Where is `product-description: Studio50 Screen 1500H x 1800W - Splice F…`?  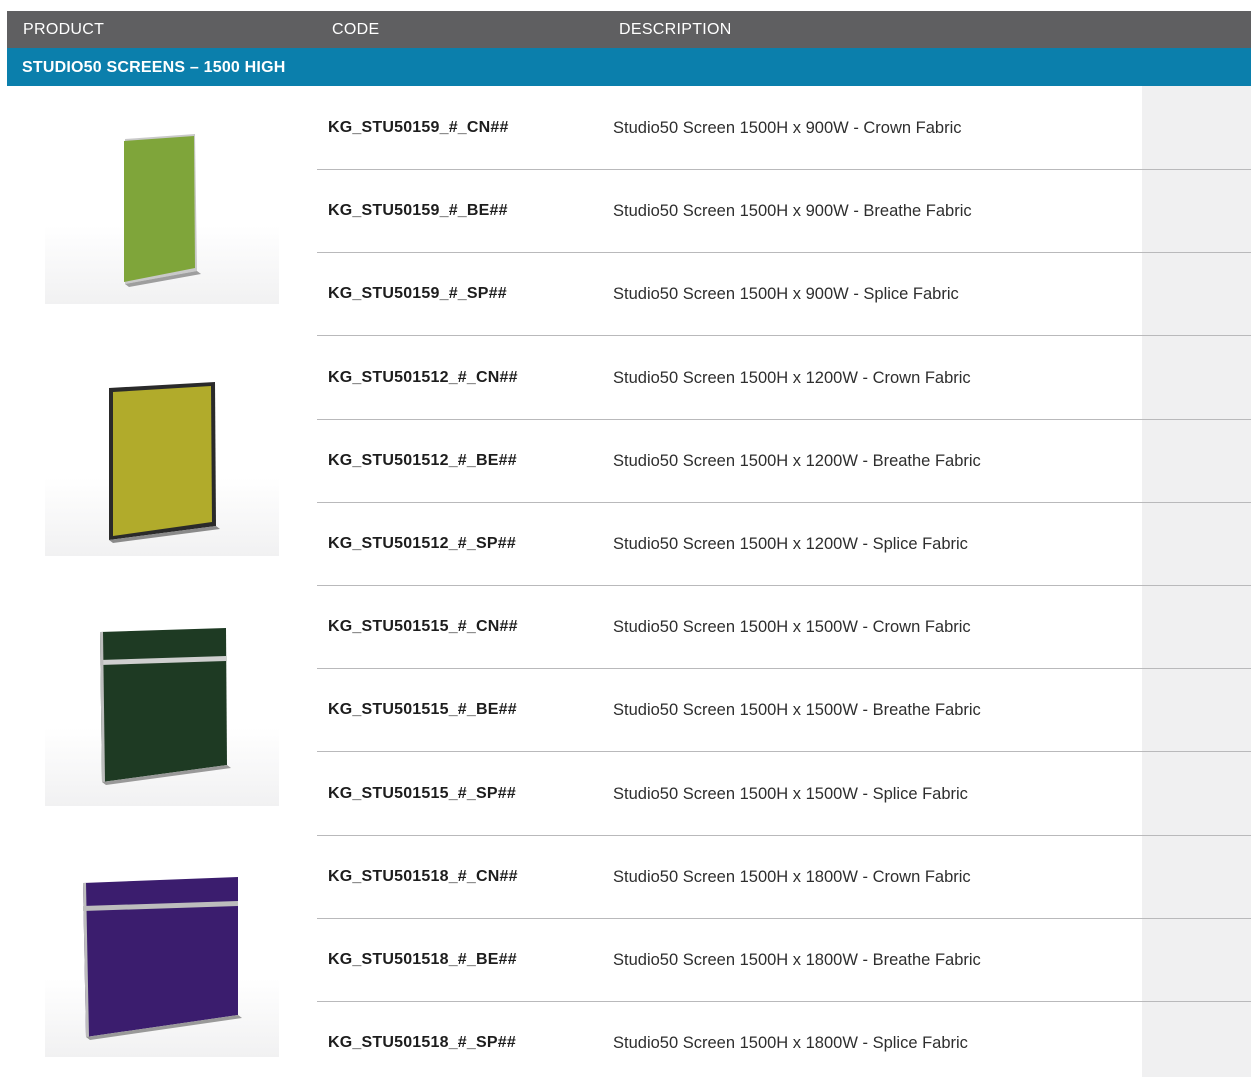
product-description: Studio50 Screen 1500H x 1800W - Splice F… is located at coordinates (790, 1043).